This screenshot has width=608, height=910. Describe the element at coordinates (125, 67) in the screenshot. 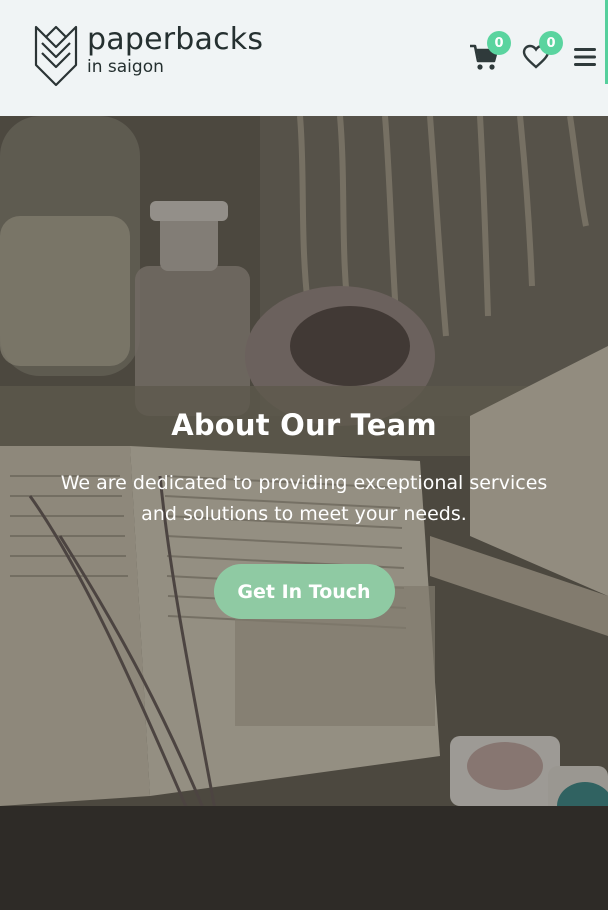

I see `brand-tagline: in saigon` at that location.